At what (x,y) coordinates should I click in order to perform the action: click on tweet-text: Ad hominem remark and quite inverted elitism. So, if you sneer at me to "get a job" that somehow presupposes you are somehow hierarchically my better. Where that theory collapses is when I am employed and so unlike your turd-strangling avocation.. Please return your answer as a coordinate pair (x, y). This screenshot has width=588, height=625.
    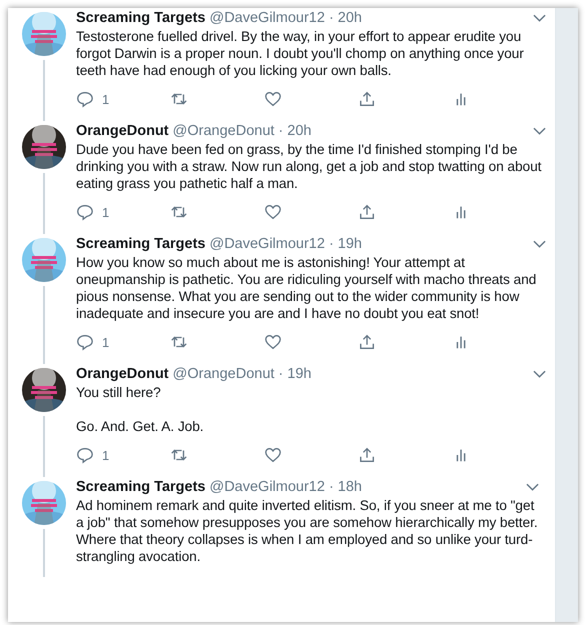
    Looking at the image, I should click on (307, 531).